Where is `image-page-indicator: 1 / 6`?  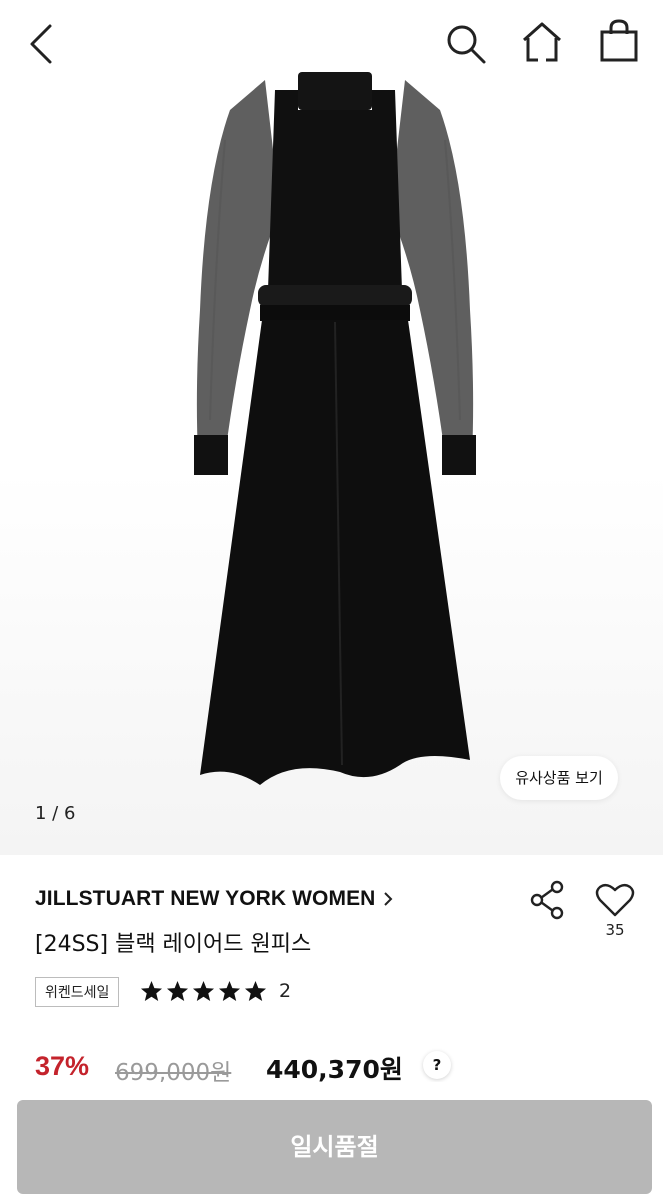
image-page-indicator: 1 / 6 is located at coordinates (55, 813).